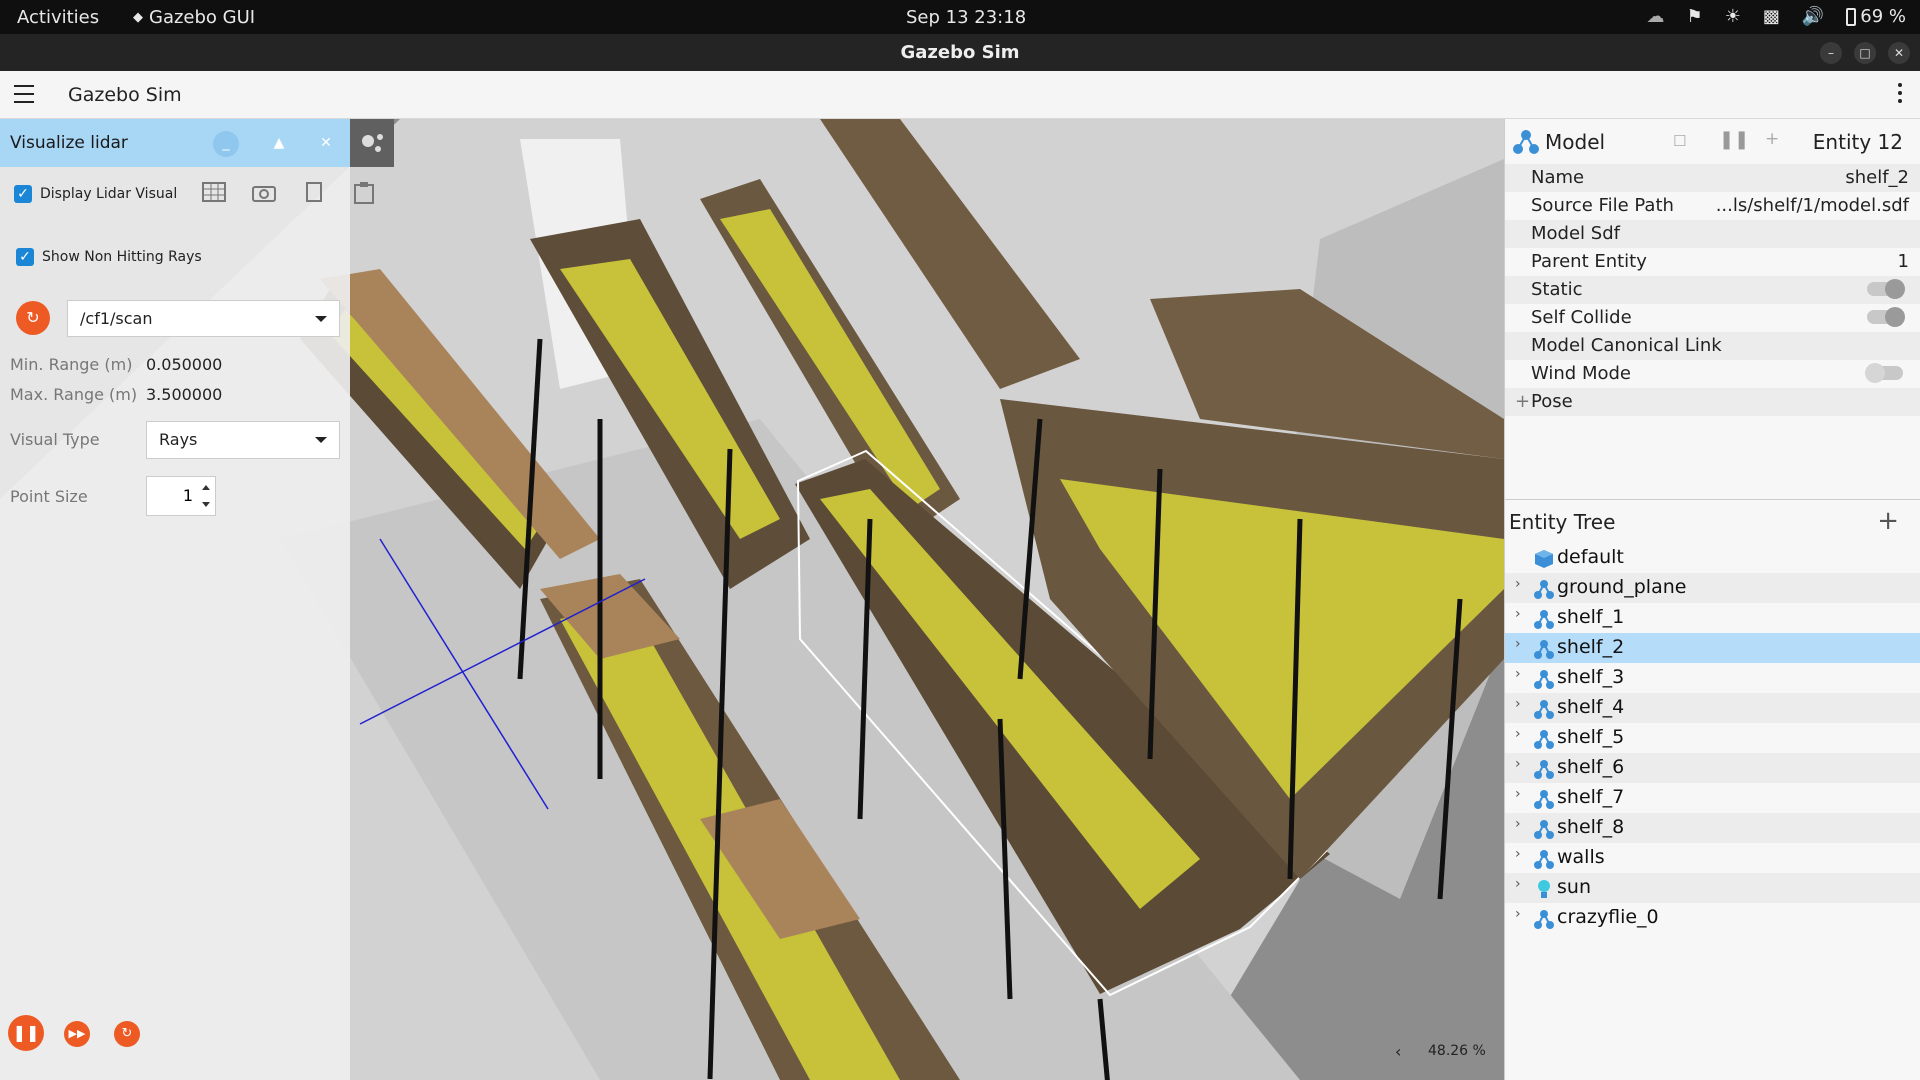 The image size is (1920, 1080). Describe the element at coordinates (1712, 588) in the screenshot. I see `tree-item-ground_plane: › ground_plane` at that location.